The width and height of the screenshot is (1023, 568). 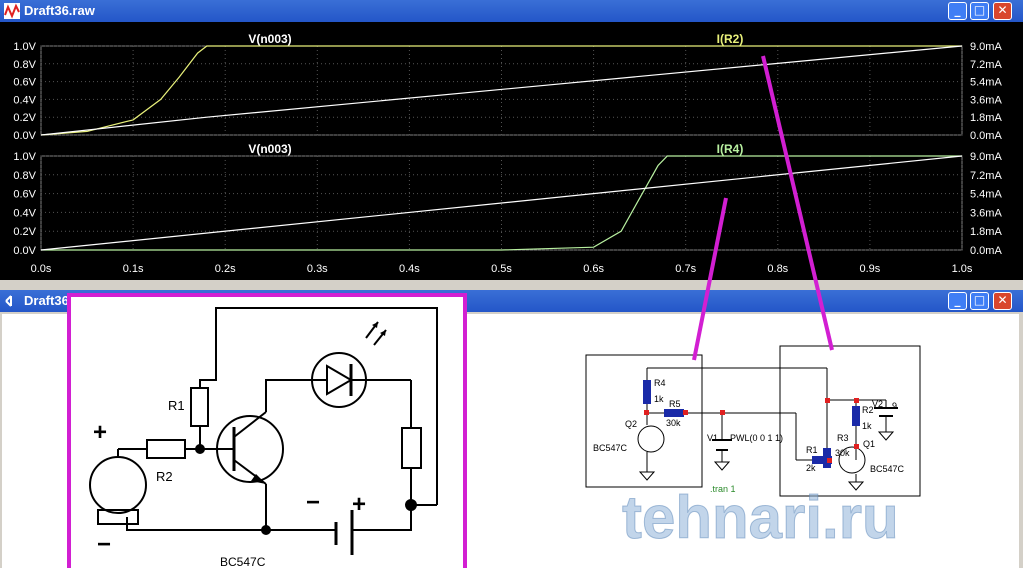 I want to click on waveform-minimize-button: _, so click(x=957, y=11).